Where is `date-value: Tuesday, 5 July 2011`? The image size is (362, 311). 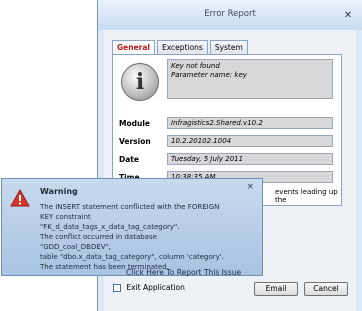
date-value: Tuesday, 5 July 2011 is located at coordinates (250, 159).